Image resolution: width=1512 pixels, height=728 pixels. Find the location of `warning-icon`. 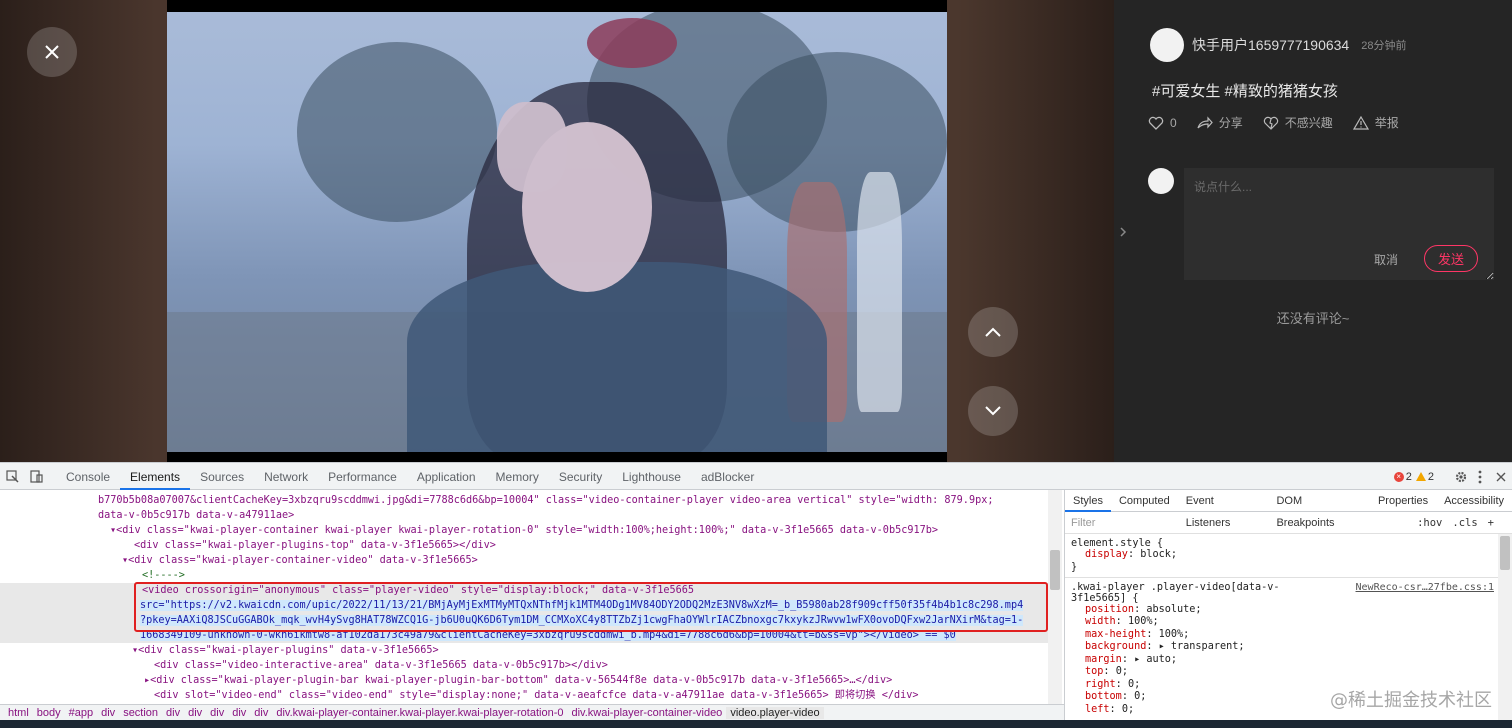

warning-icon is located at coordinates (1420, 476).